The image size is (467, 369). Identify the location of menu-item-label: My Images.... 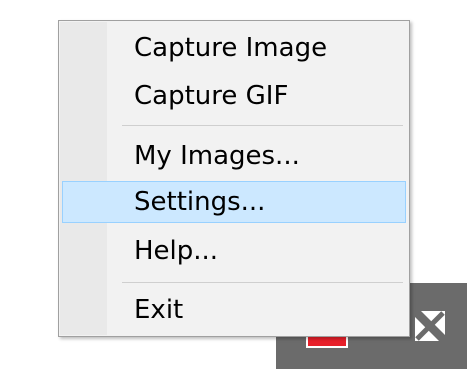
(217, 156).